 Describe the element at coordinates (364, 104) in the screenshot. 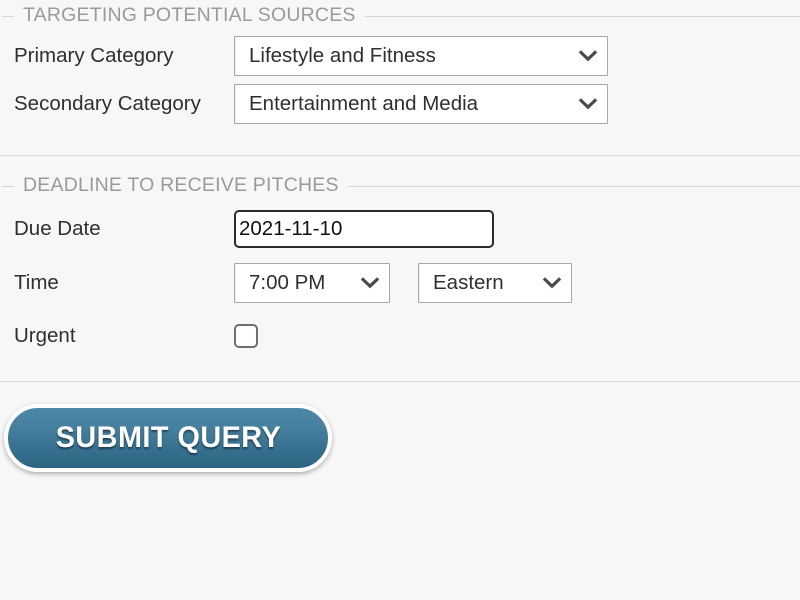

I see `select-secondary-category-value: Entertainment and Media` at that location.